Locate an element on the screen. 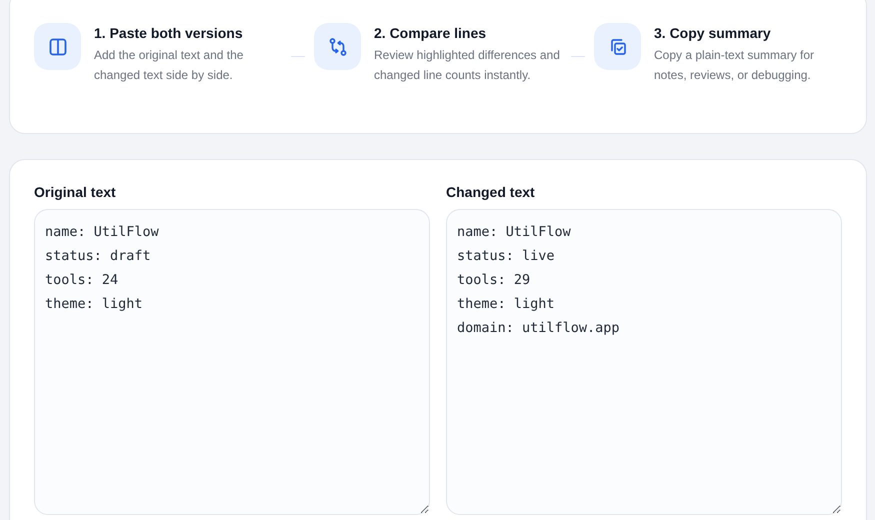  step-title: 1. Paste both versions is located at coordinates (169, 33).